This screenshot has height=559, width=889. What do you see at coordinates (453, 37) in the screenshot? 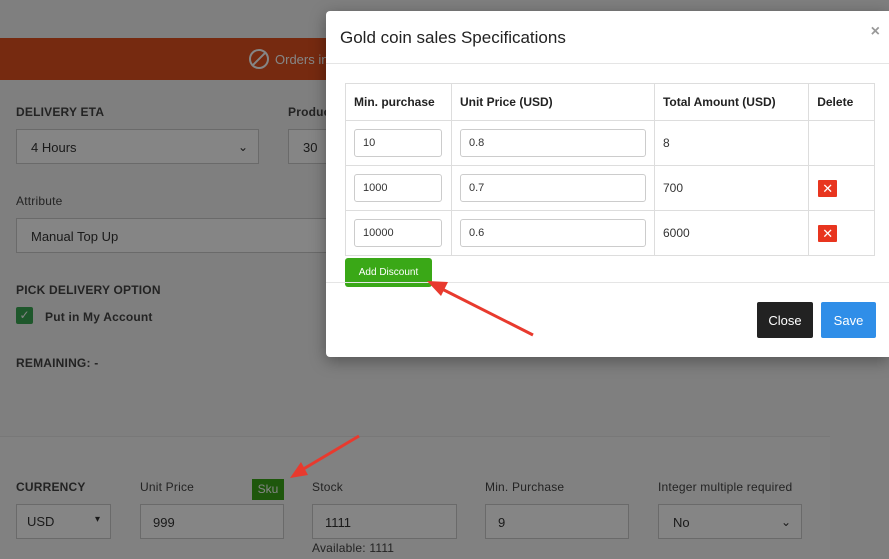
I see `modal-title: Gold coin sales Specifications` at bounding box center [453, 37].